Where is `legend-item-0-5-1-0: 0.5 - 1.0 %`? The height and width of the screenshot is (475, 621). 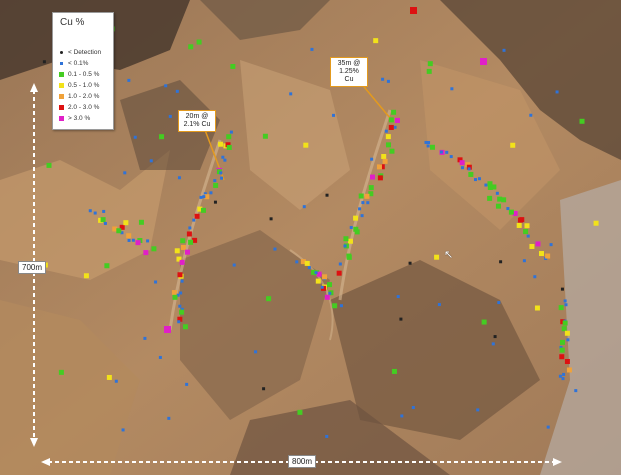
legend-item-0-5-1-0: 0.5 - 1.0 % is located at coordinates (79, 86).